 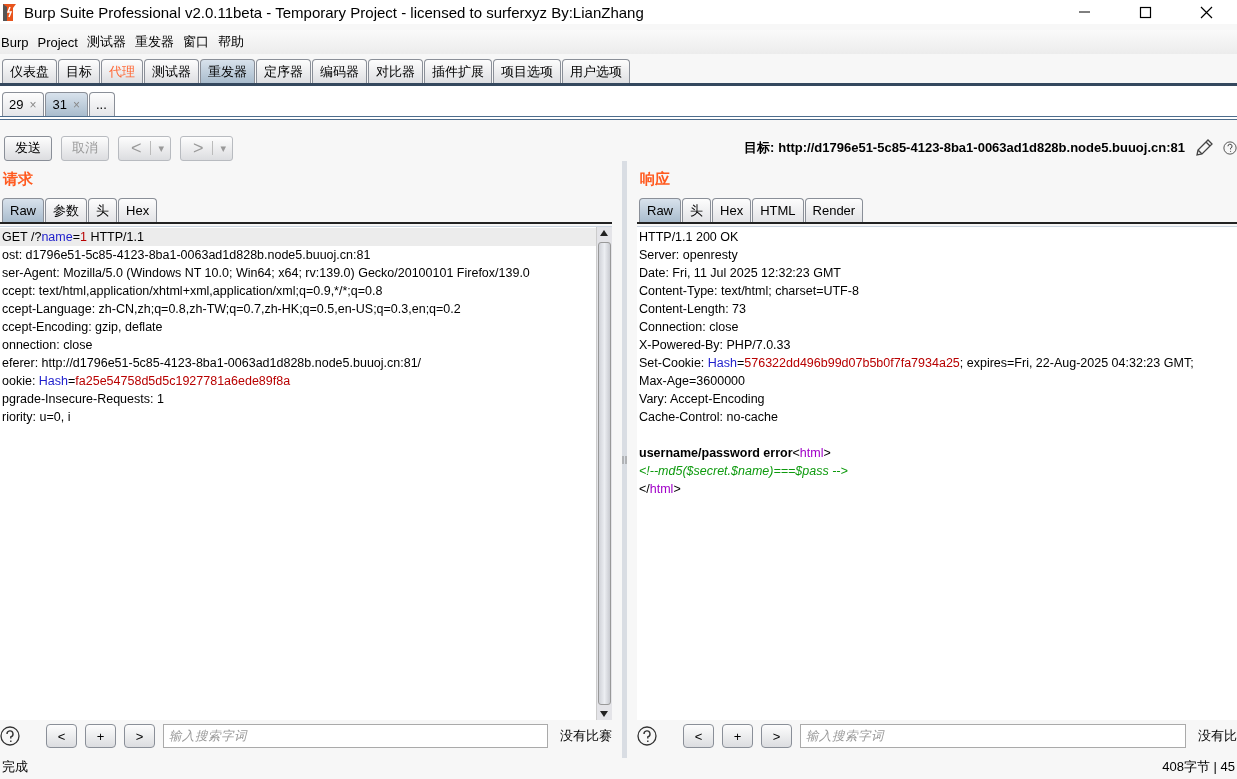 I want to click on view-tab: HTML, so click(x=778, y=210).